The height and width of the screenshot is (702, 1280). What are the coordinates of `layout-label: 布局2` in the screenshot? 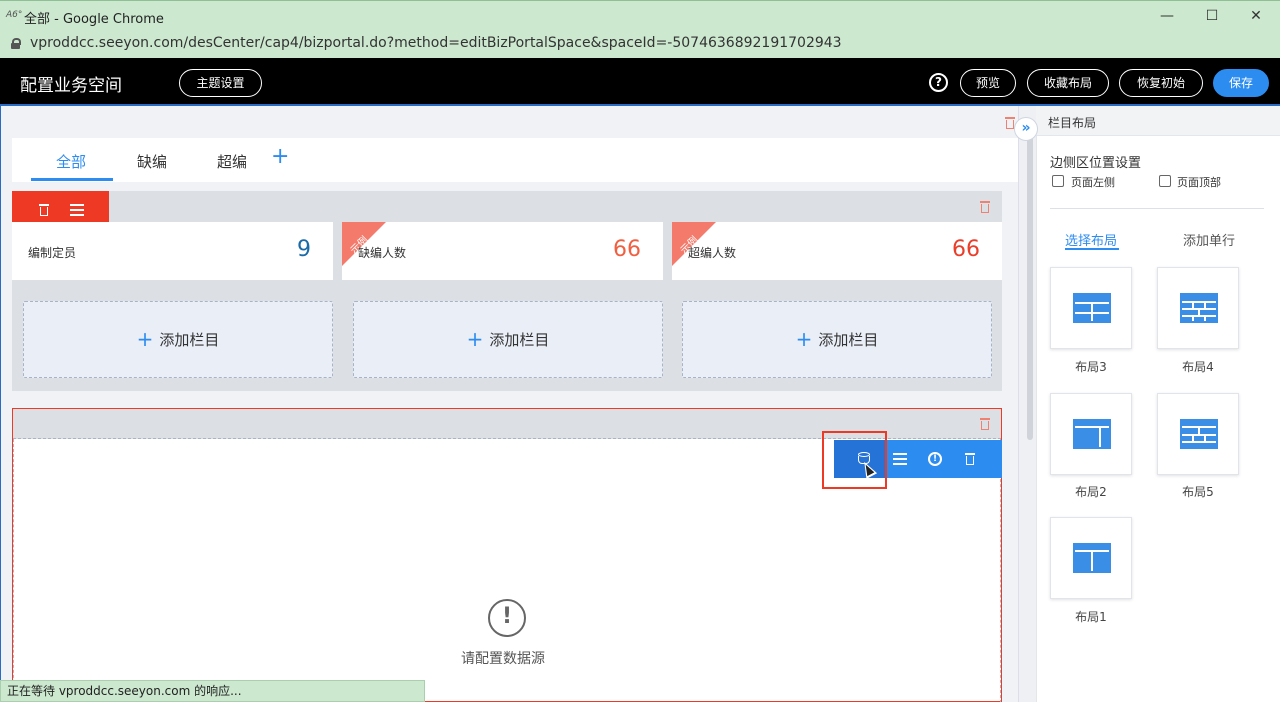 It's located at (1091, 492).